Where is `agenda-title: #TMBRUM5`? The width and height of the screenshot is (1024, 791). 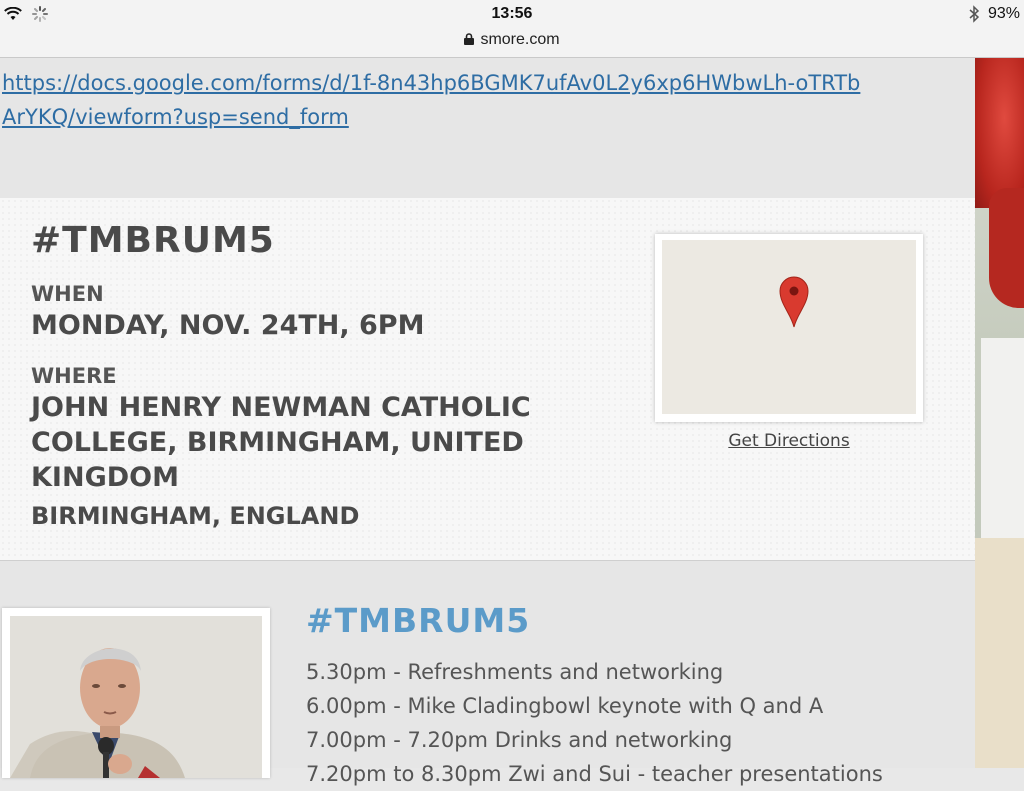
agenda-title: #TMBRUM5 is located at coordinates (418, 620).